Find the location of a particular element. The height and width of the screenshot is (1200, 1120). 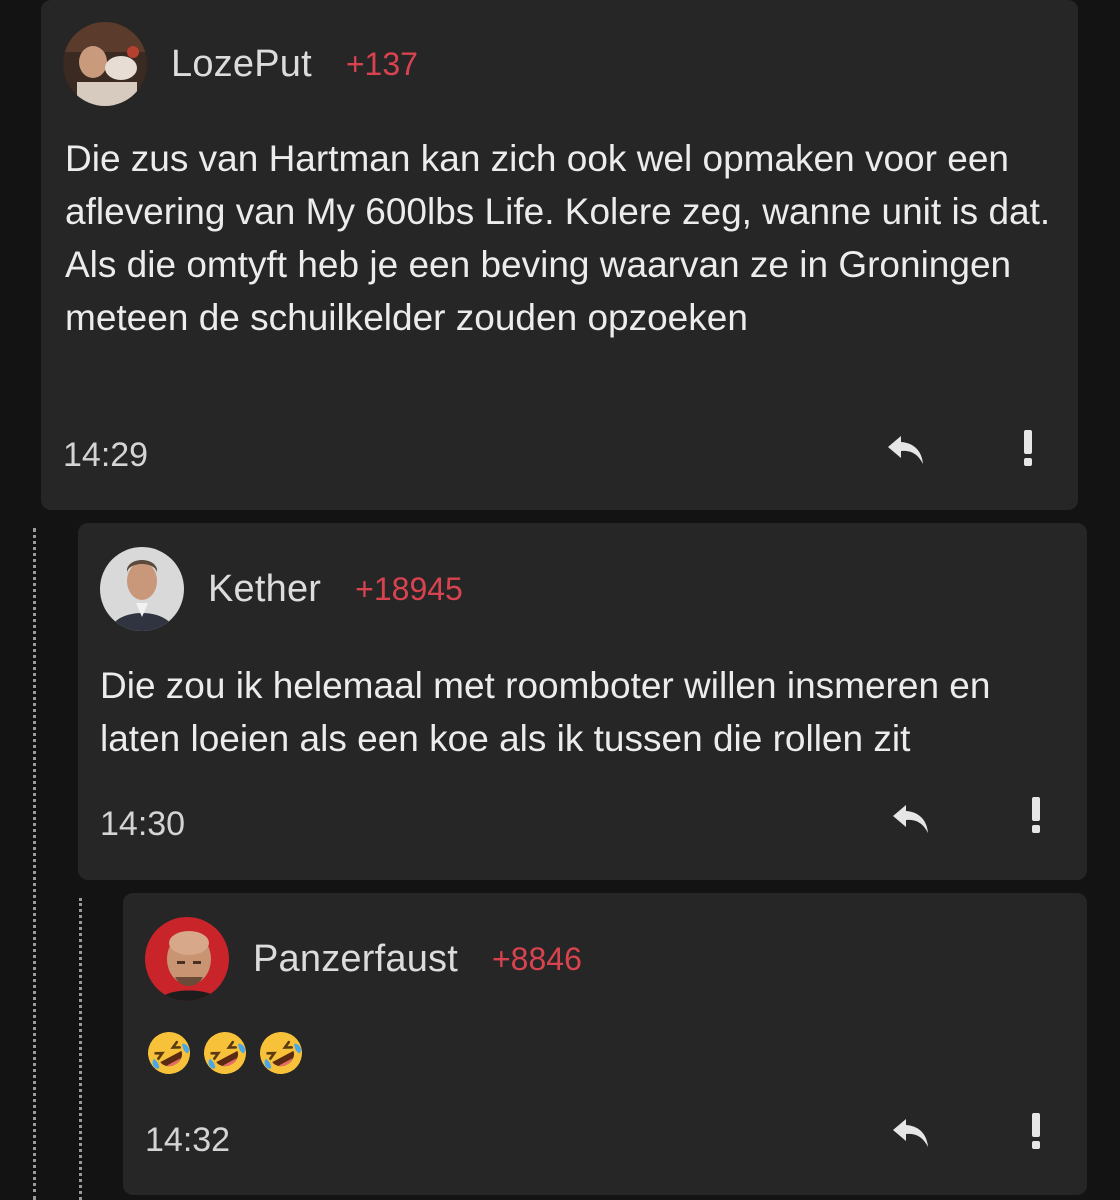

username: Panzerfaust is located at coordinates (355, 959).